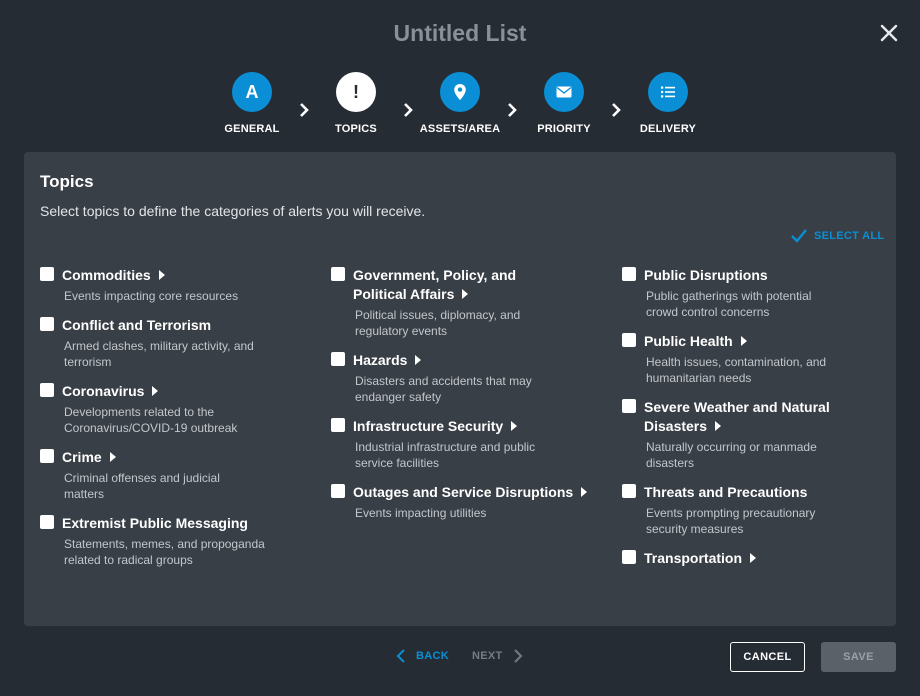 The width and height of the screenshot is (920, 696). What do you see at coordinates (629, 406) in the screenshot?
I see `severe-weather-checkbox` at bounding box center [629, 406].